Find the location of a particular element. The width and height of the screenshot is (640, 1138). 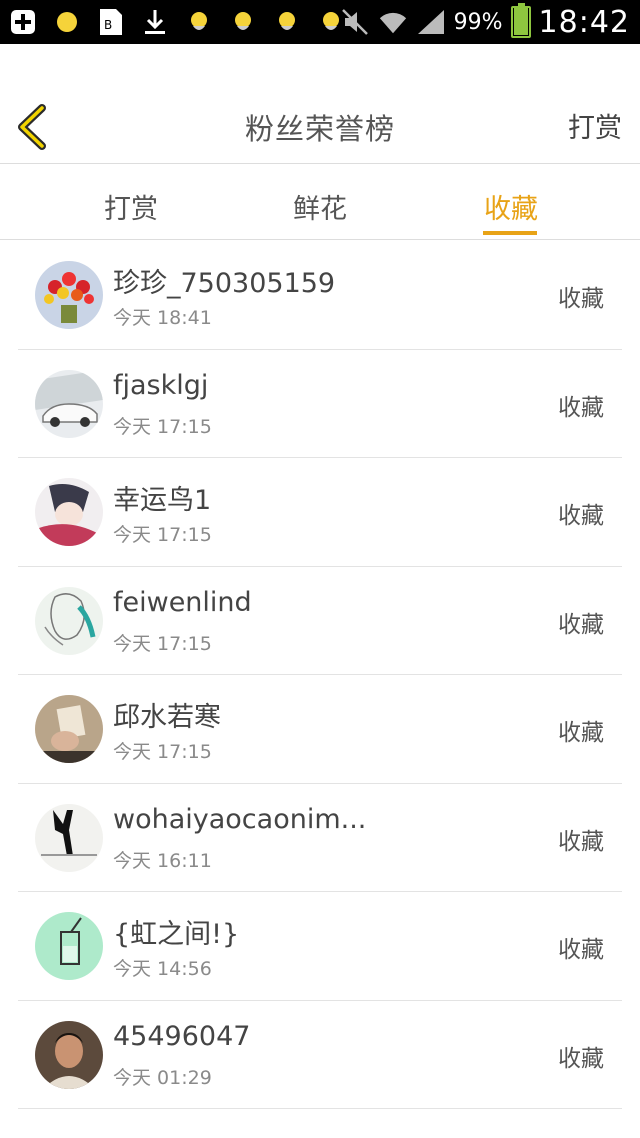

user-name: 幸运鸟1 is located at coordinates (162, 500).